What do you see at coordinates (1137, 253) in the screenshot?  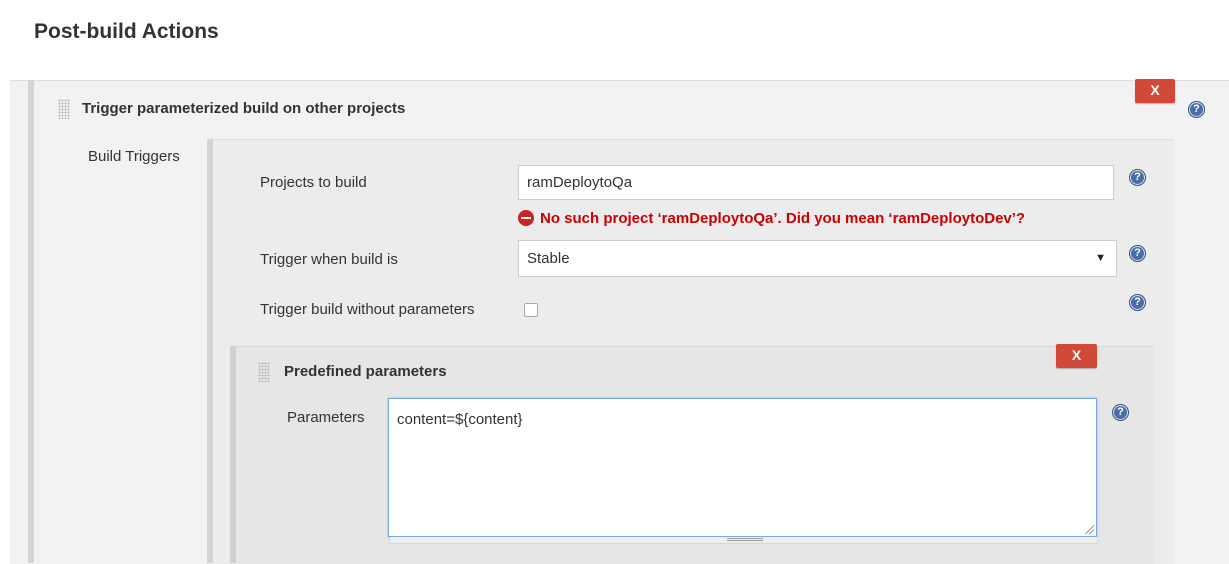 I see `help-icon-trigger-when: ?` at bounding box center [1137, 253].